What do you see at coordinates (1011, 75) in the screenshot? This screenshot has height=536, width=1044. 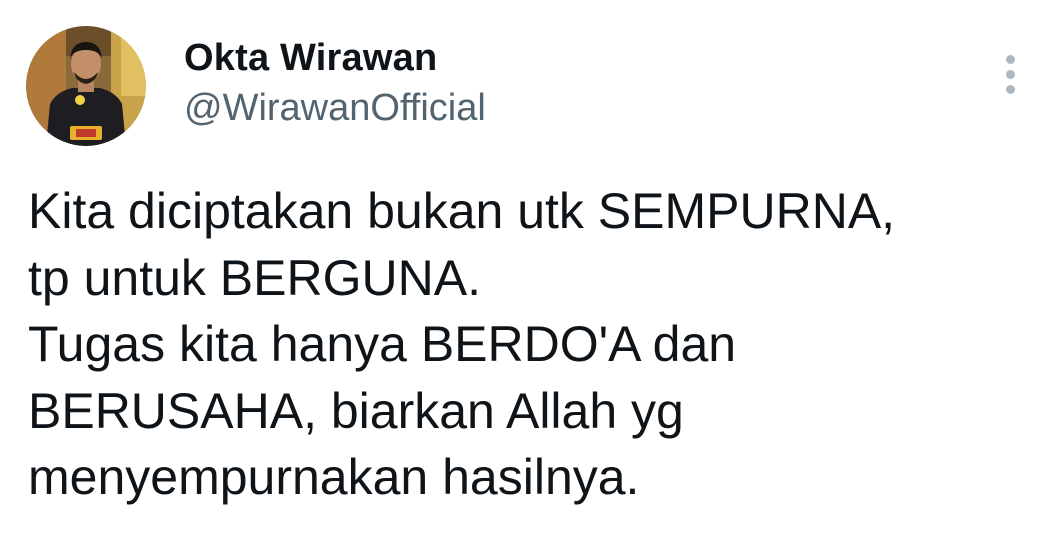 I see `more-options-button` at bounding box center [1011, 75].